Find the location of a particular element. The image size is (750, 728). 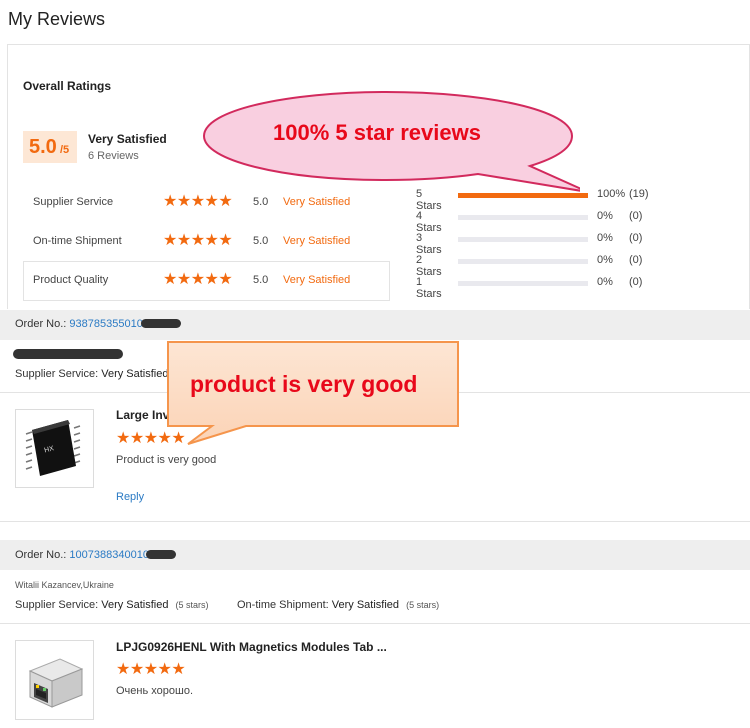

redacted-reviewer is located at coordinates (68, 354).